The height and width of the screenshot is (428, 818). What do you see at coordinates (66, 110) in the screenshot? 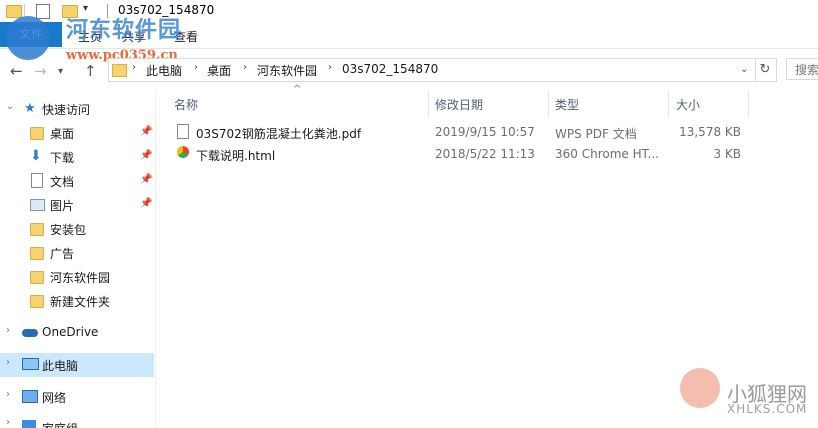
I see `sidebar-item-label: 快速访问` at bounding box center [66, 110].